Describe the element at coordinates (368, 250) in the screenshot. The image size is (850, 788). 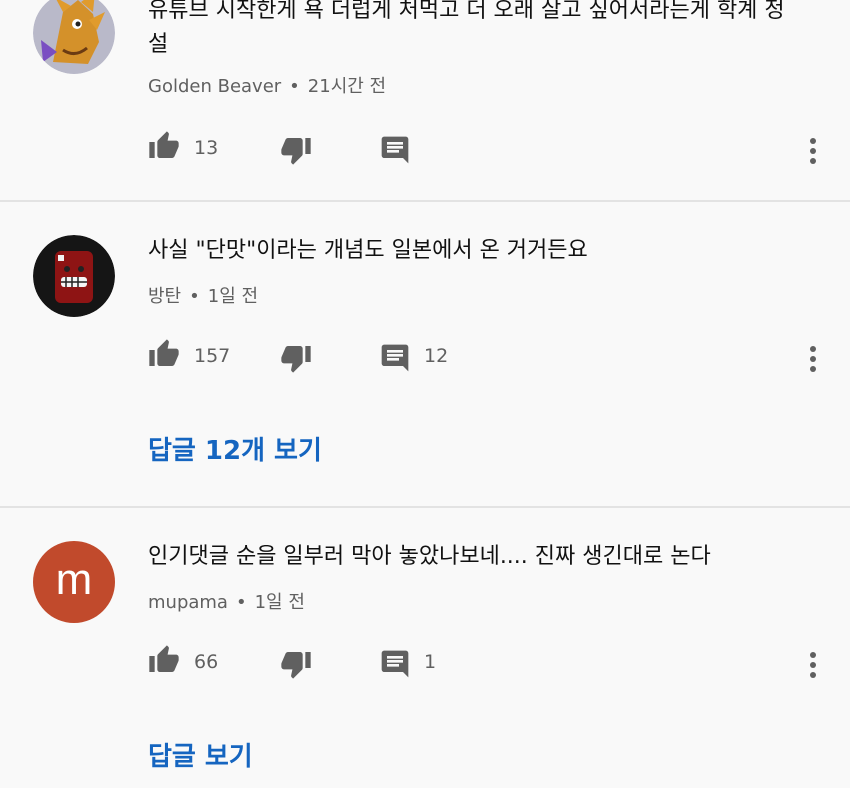
I see `comment-text: 사실 "단맛"이라는 개념도 일본에서 온 거거든요` at that location.